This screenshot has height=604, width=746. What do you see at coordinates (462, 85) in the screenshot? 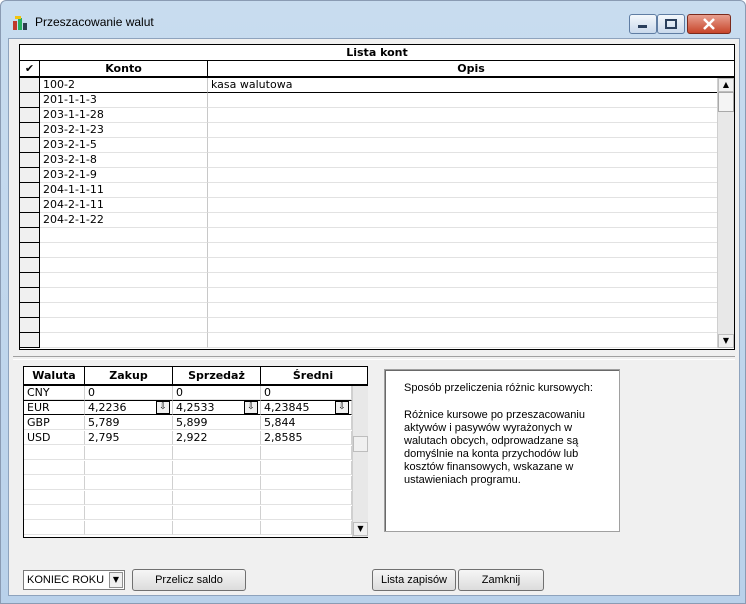
I see `opis-cell: kasa walutowa` at bounding box center [462, 85].